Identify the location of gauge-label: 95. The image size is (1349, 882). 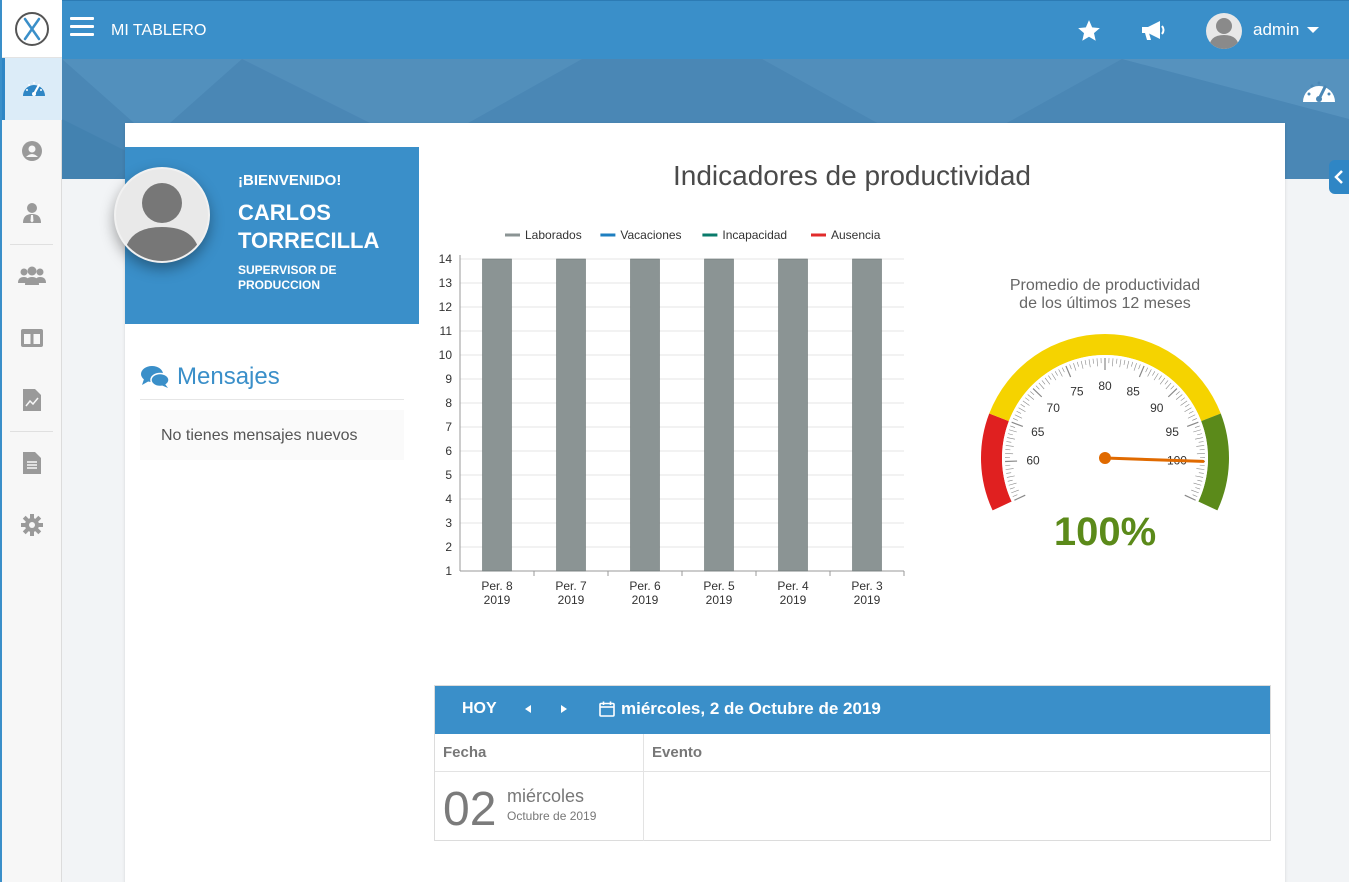
(1173, 432).